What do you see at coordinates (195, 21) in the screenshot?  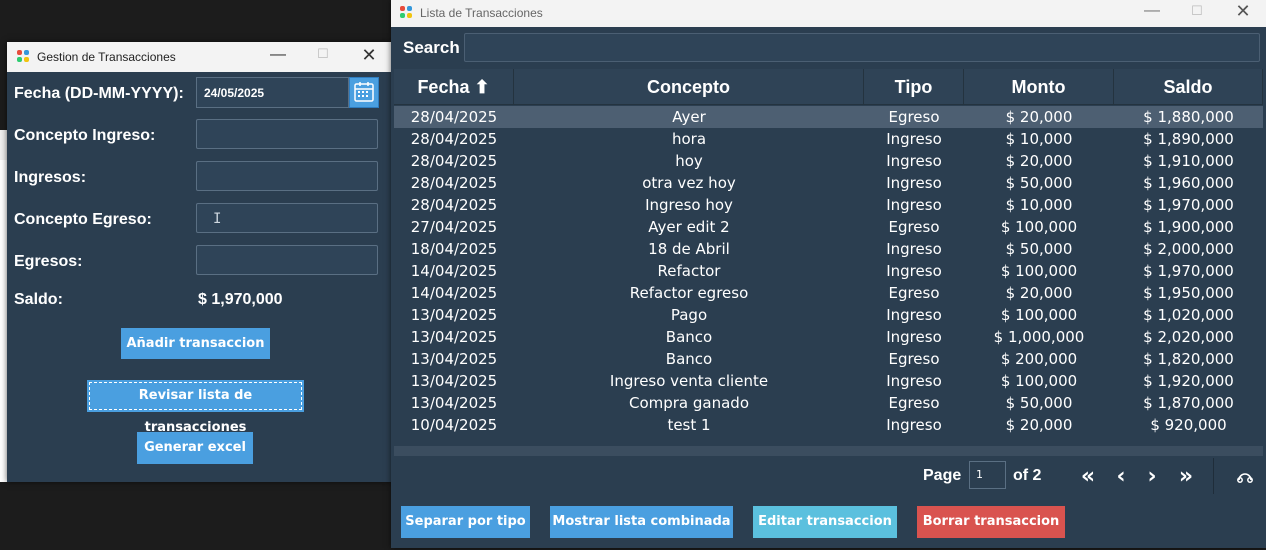 I see `desktop-background-panel` at bounding box center [195, 21].